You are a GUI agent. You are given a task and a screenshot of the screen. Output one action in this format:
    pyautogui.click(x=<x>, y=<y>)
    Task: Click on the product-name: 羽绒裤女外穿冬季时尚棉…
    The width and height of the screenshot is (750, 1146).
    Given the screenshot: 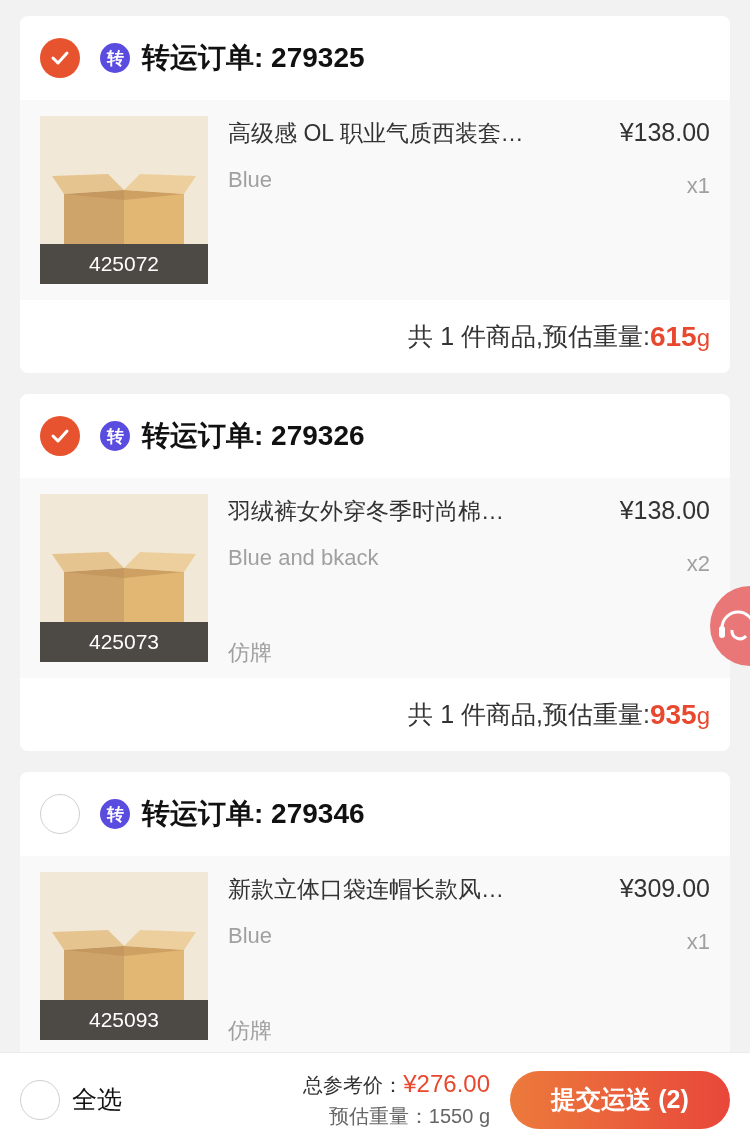 What is the action you would take?
    pyautogui.click(x=366, y=511)
    